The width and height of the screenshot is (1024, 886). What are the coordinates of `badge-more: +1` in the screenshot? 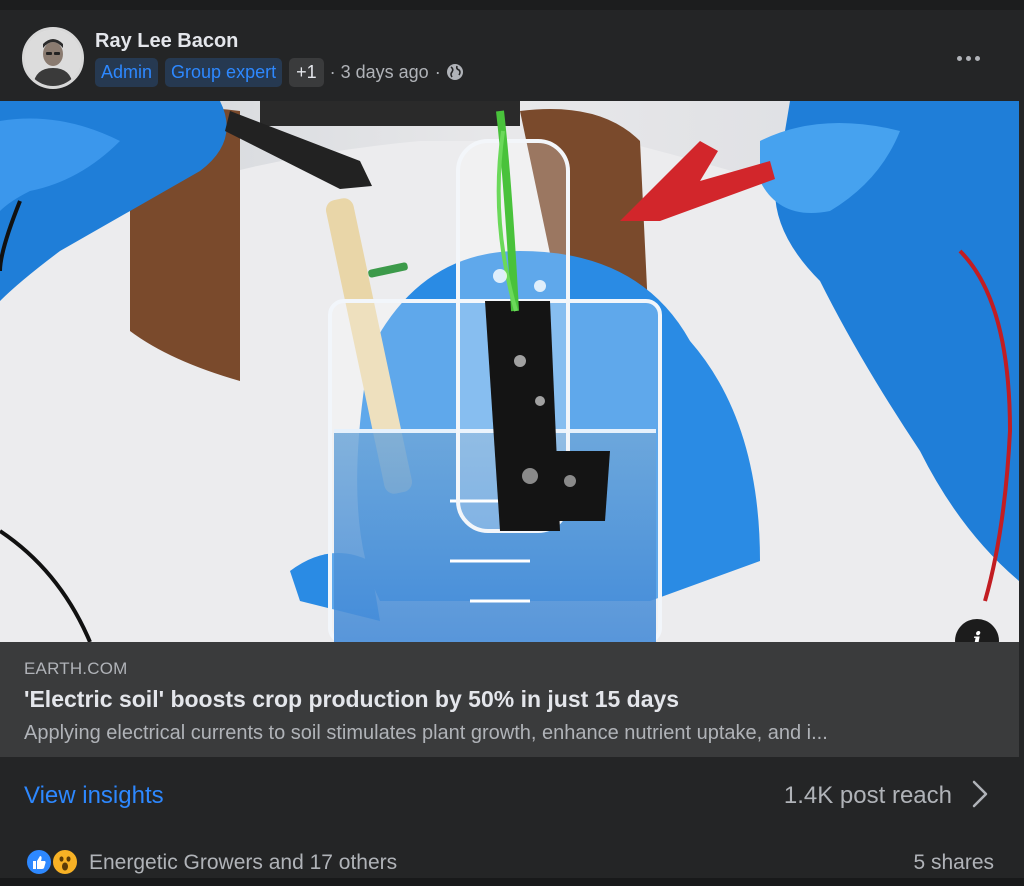 It's located at (306, 72).